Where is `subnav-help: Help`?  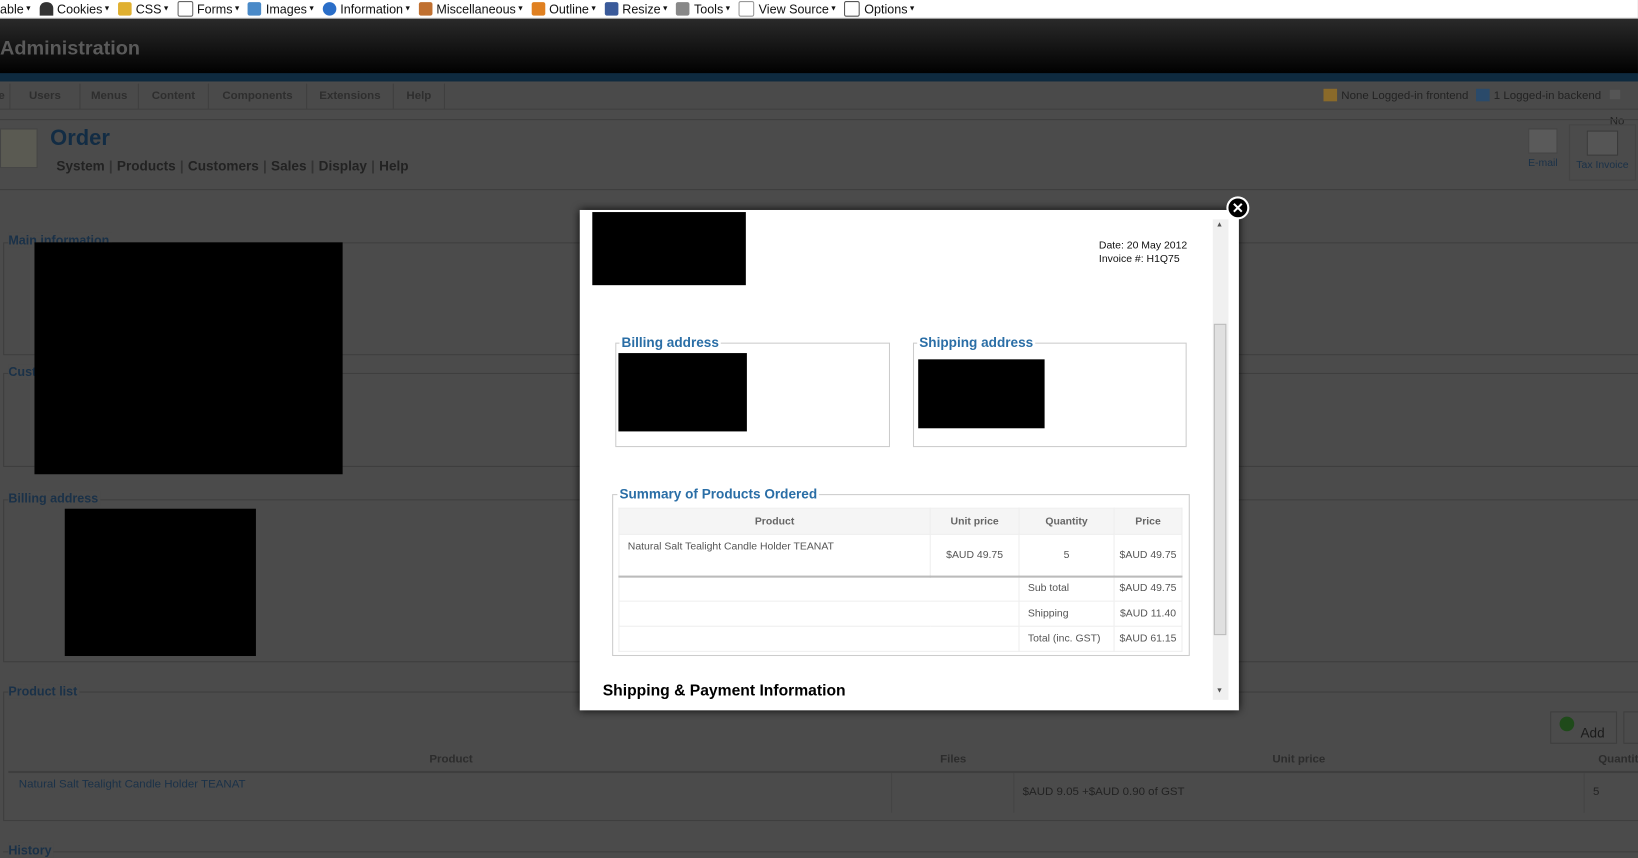
subnav-help: Help is located at coordinates (393, 166).